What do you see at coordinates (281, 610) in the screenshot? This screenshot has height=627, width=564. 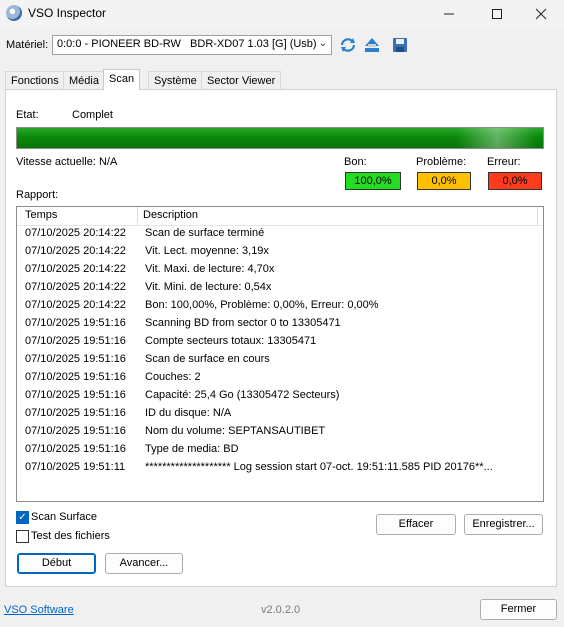 I see `version-label: v2.0.2.0` at bounding box center [281, 610].